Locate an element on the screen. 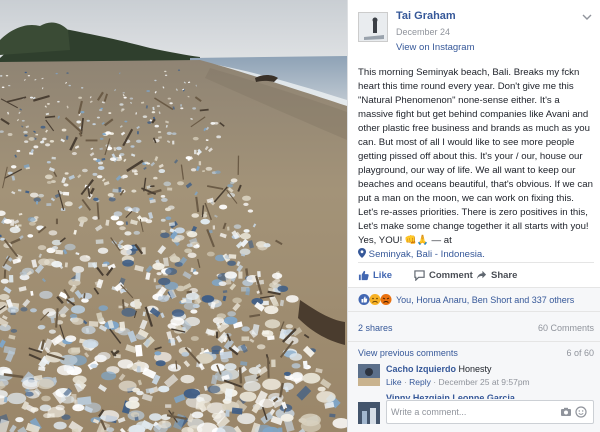 Image resolution: width=600 pixels, height=432 pixels. like-button: Like is located at coordinates (375, 275).